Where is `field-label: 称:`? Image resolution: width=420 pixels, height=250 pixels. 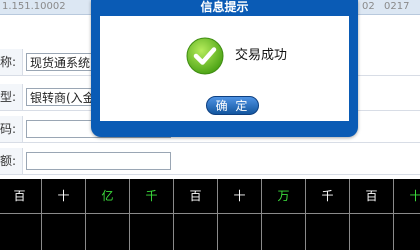 field-label: 称: is located at coordinates (11, 62).